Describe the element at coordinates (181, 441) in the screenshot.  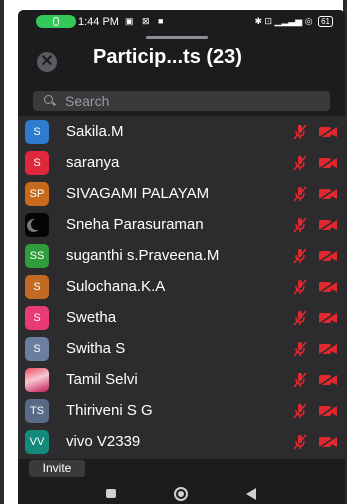
I see `participant-row: VV vivo V2339` at that location.